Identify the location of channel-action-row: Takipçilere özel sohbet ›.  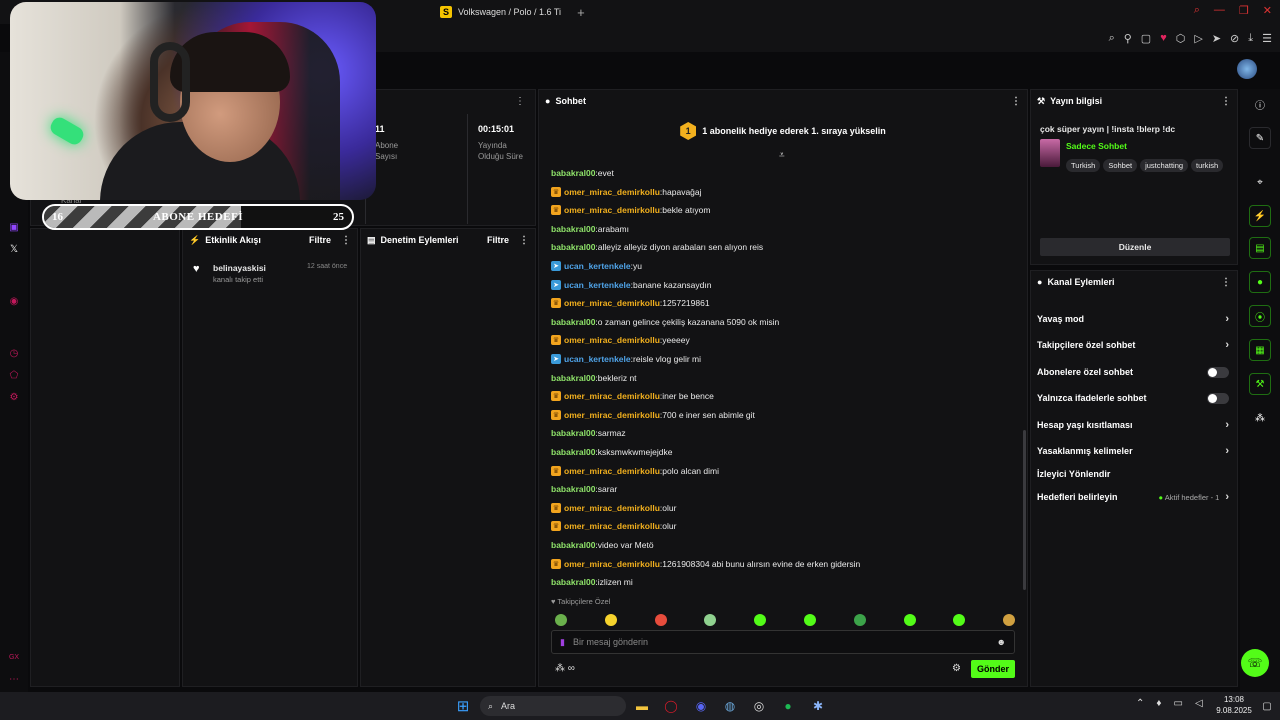
(1133, 345).